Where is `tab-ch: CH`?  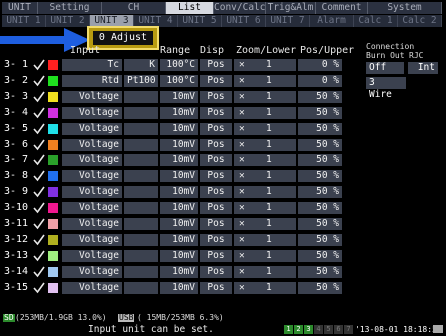
tab-ch: CH is located at coordinates (134, 8).